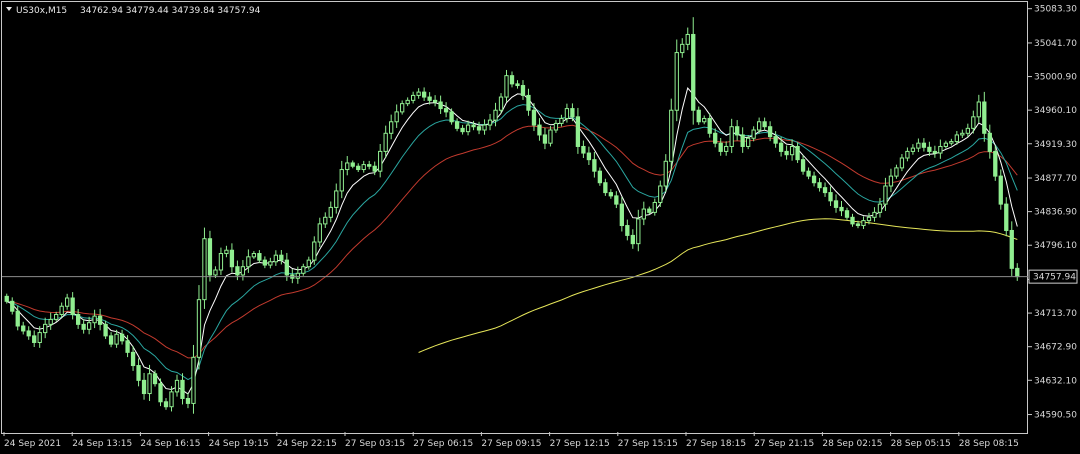 This screenshot has height=454, width=1080. I want to click on x-tick-label: 27 Sep 03:15, so click(375, 444).